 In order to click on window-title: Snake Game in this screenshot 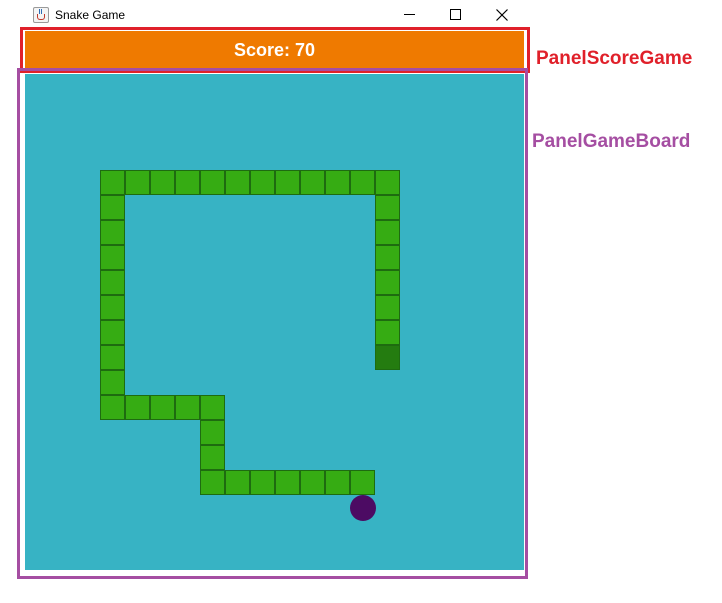, I will do `click(90, 15)`.